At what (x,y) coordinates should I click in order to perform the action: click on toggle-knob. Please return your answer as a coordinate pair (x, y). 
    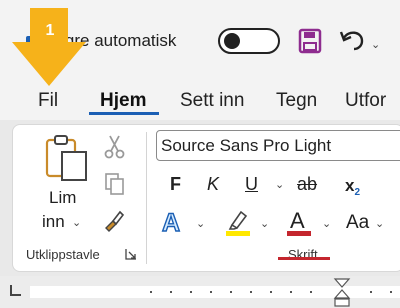
    Looking at the image, I should click on (232, 41).